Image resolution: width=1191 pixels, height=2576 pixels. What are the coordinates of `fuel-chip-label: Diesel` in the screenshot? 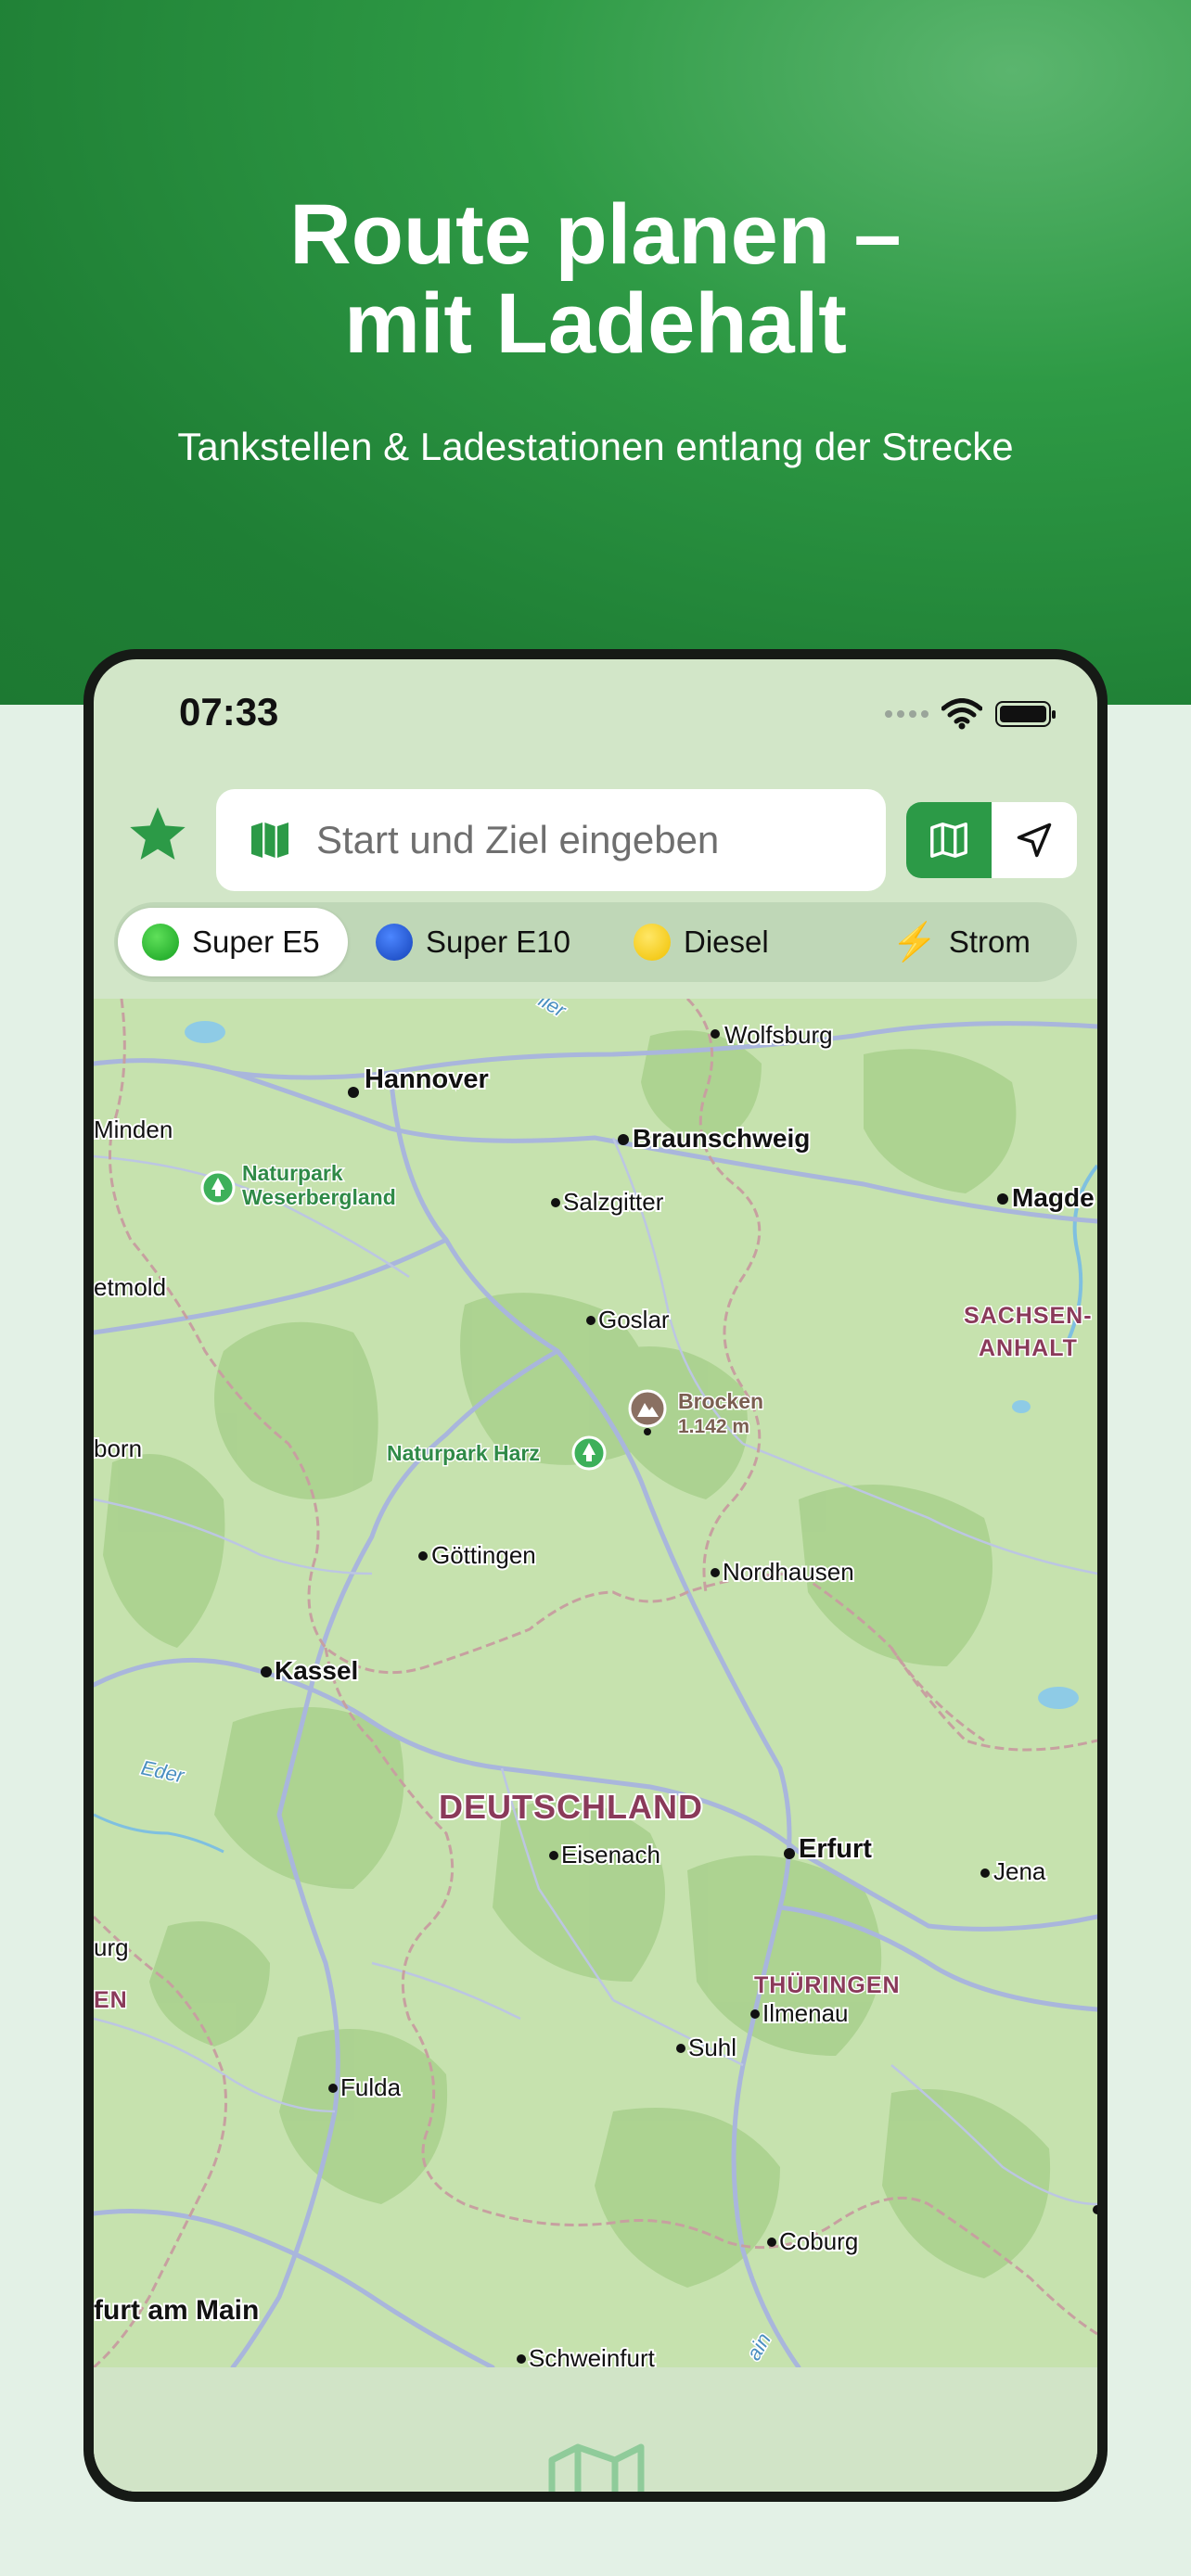 It's located at (726, 942).